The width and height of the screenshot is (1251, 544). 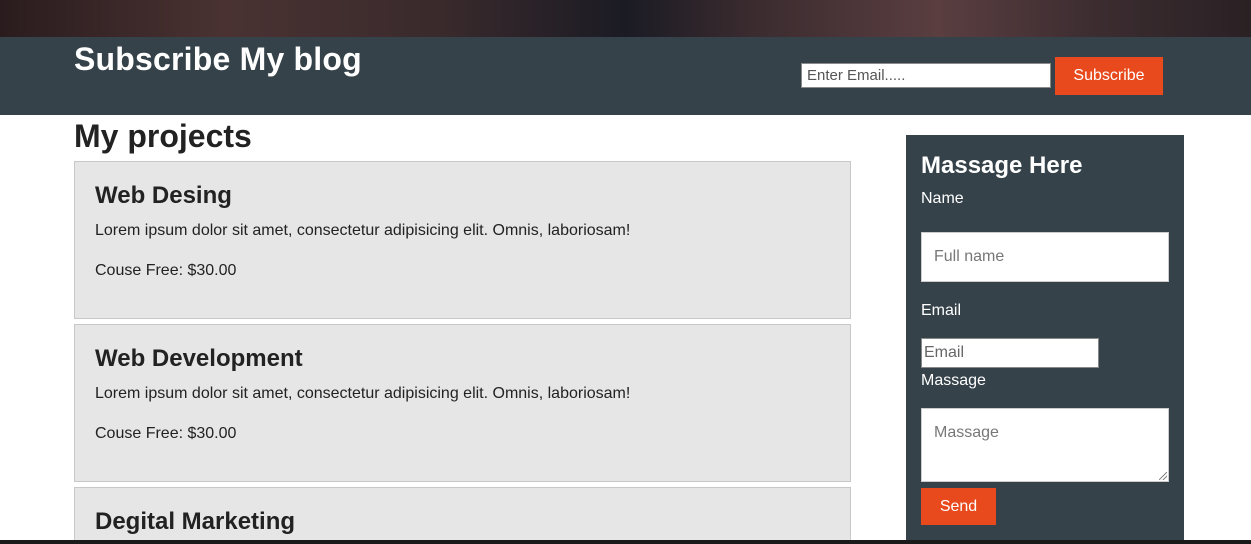 What do you see at coordinates (958, 506) in the screenshot?
I see `send-button: Send` at bounding box center [958, 506].